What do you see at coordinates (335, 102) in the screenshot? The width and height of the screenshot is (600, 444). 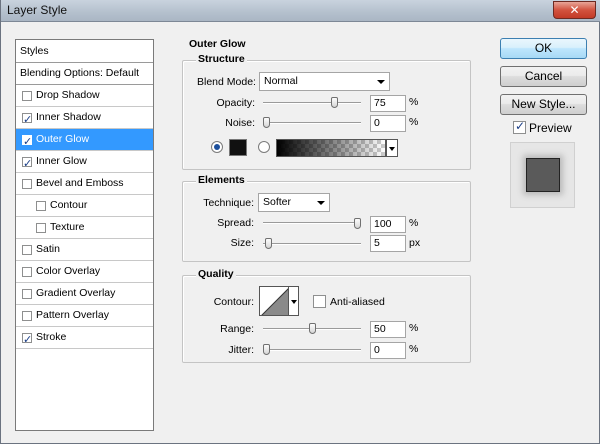 I see `opacity-slider-thumb` at bounding box center [335, 102].